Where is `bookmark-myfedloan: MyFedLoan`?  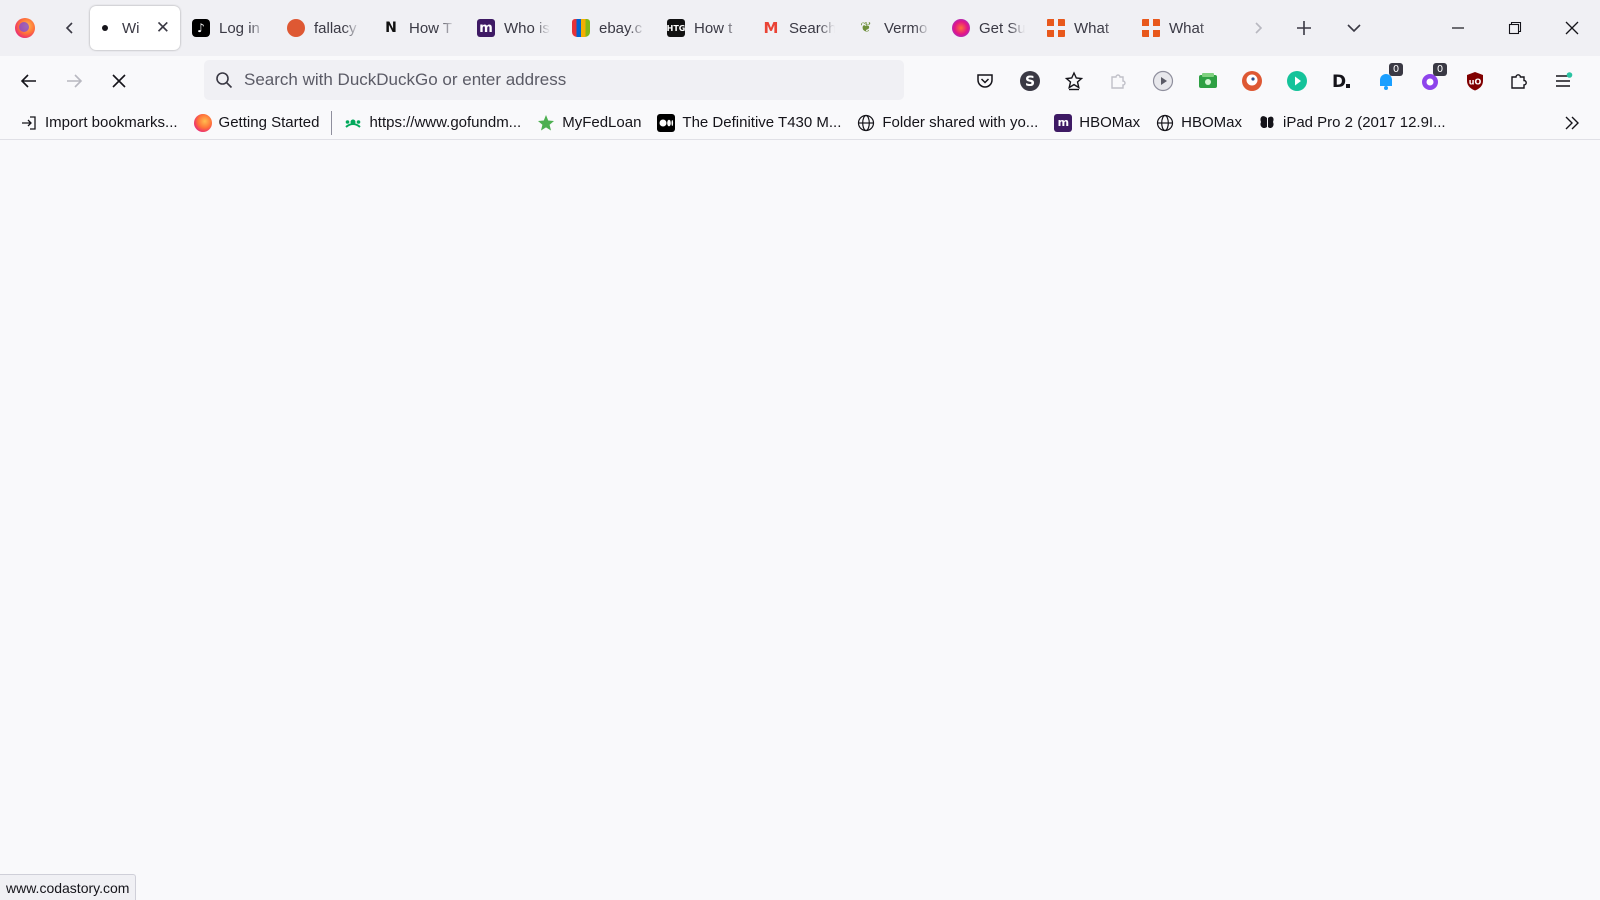
bookmark-myfedloan: MyFedLoan is located at coordinates (589, 123).